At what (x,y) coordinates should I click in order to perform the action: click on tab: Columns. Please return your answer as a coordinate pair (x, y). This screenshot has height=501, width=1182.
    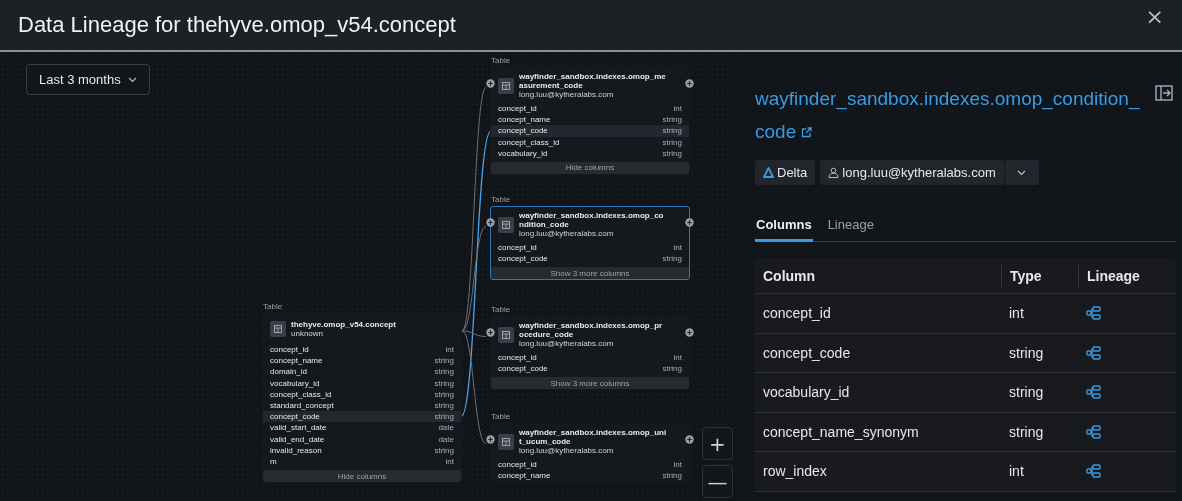
    Looking at the image, I should click on (784, 229).